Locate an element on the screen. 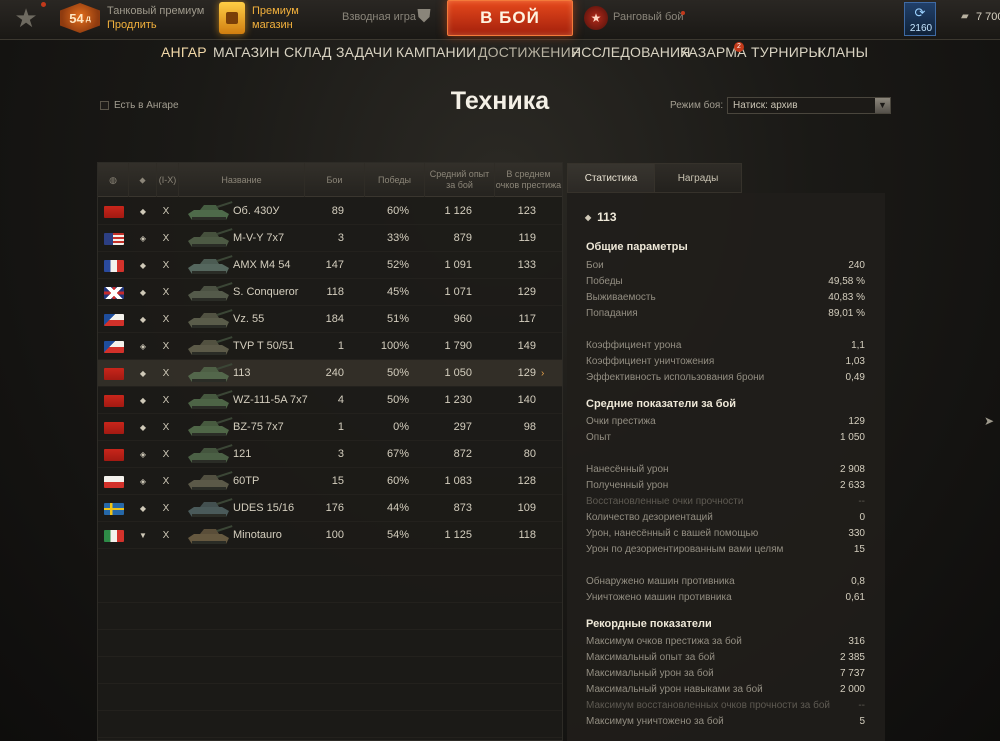 This screenshot has height=741, width=1000. tank-premium: Танковый премиум Продлить is located at coordinates (155, 18).